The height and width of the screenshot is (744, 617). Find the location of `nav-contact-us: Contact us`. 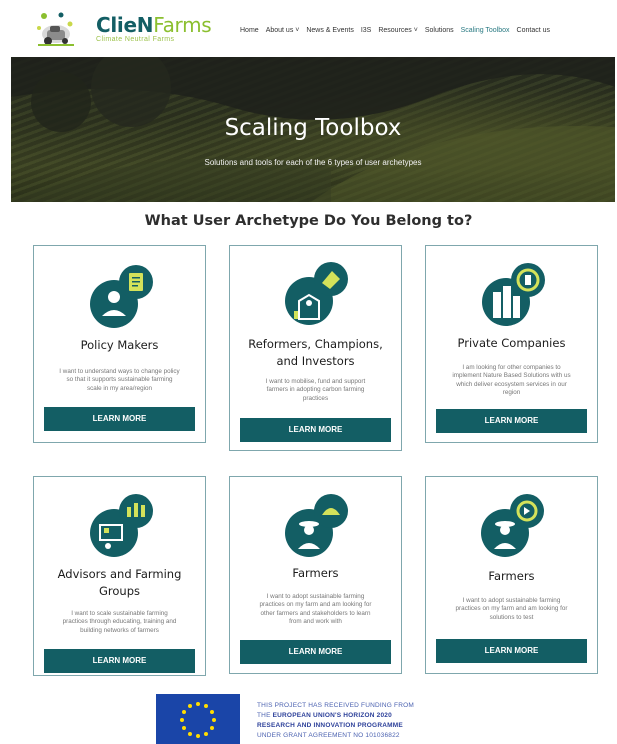

nav-contact-us: Contact us is located at coordinates (533, 30).